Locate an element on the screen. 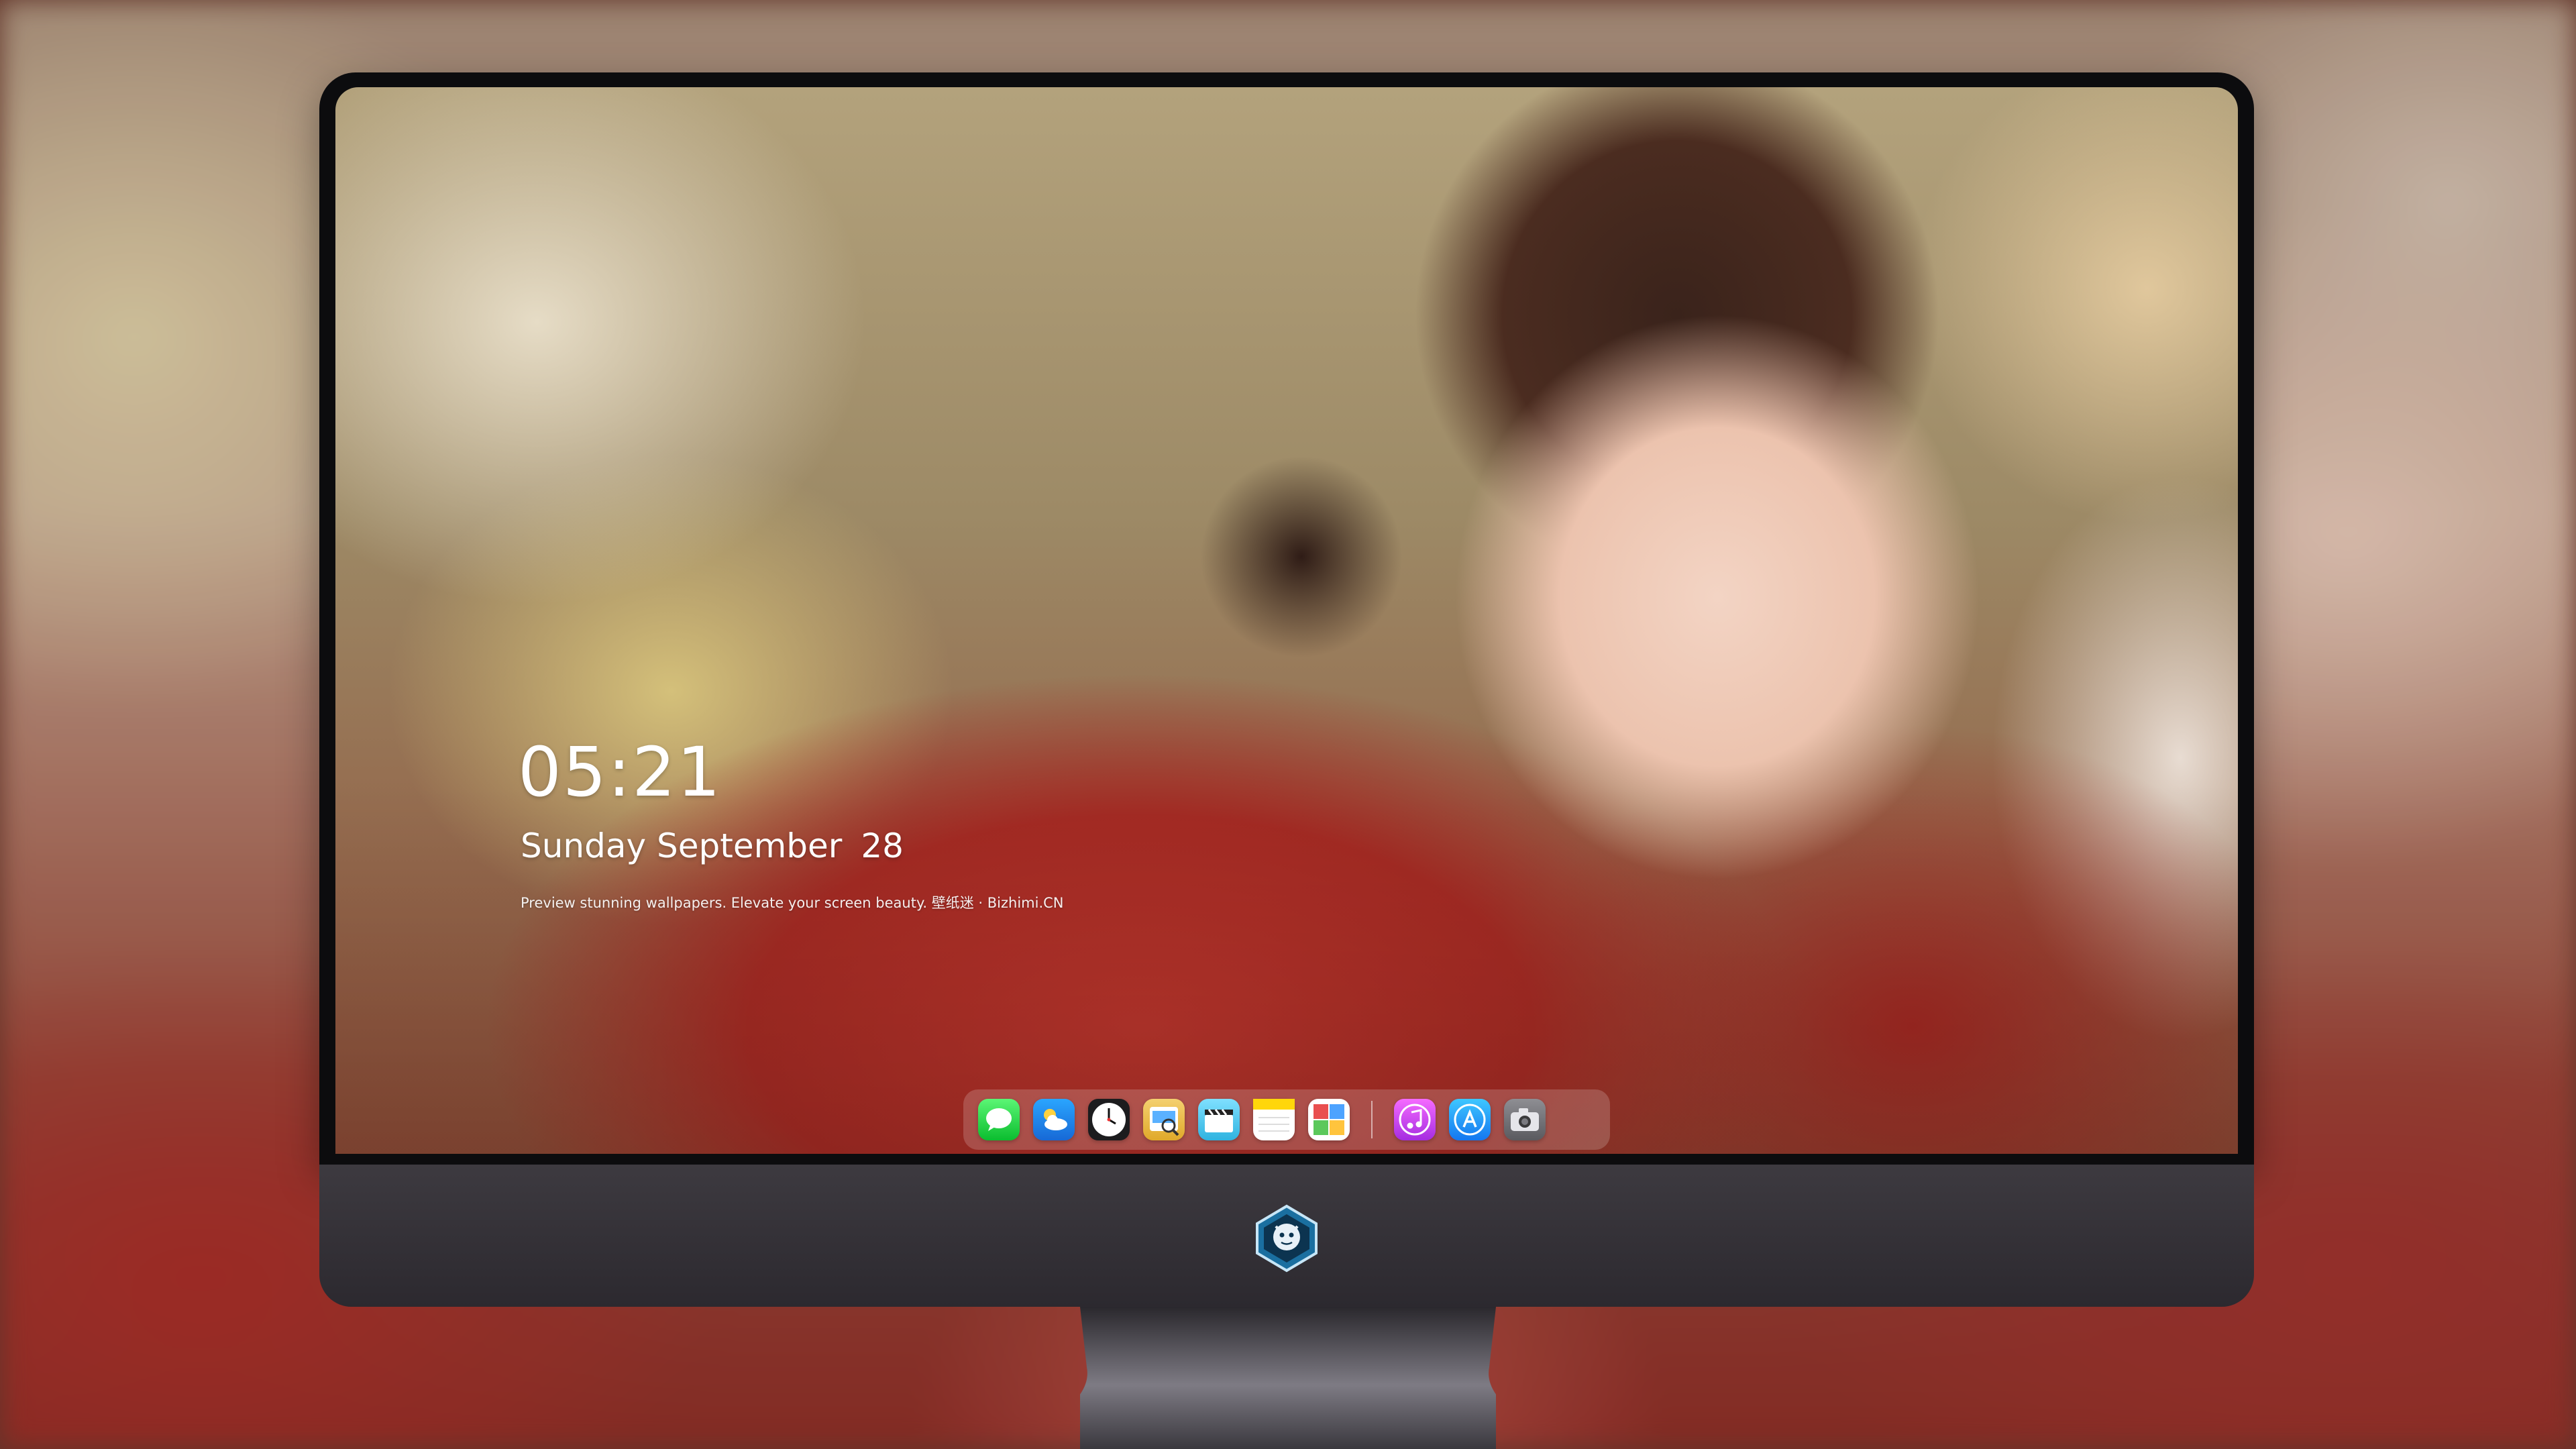  preview-icon is located at coordinates (1164, 1119).